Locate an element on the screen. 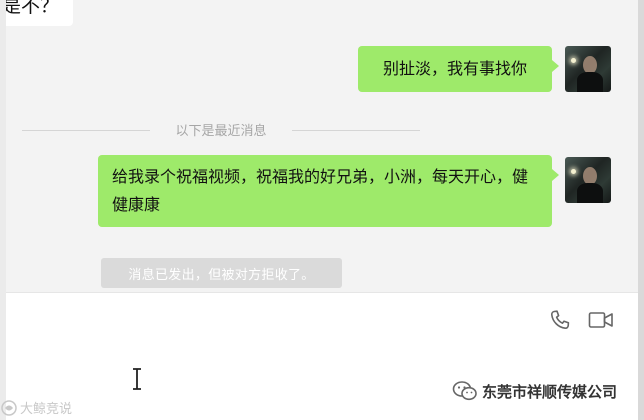 Image resolution: width=644 pixels, height=420 pixels. message-rejected-notice: 消息已发出，但被对方拒收了。 is located at coordinates (221, 273).